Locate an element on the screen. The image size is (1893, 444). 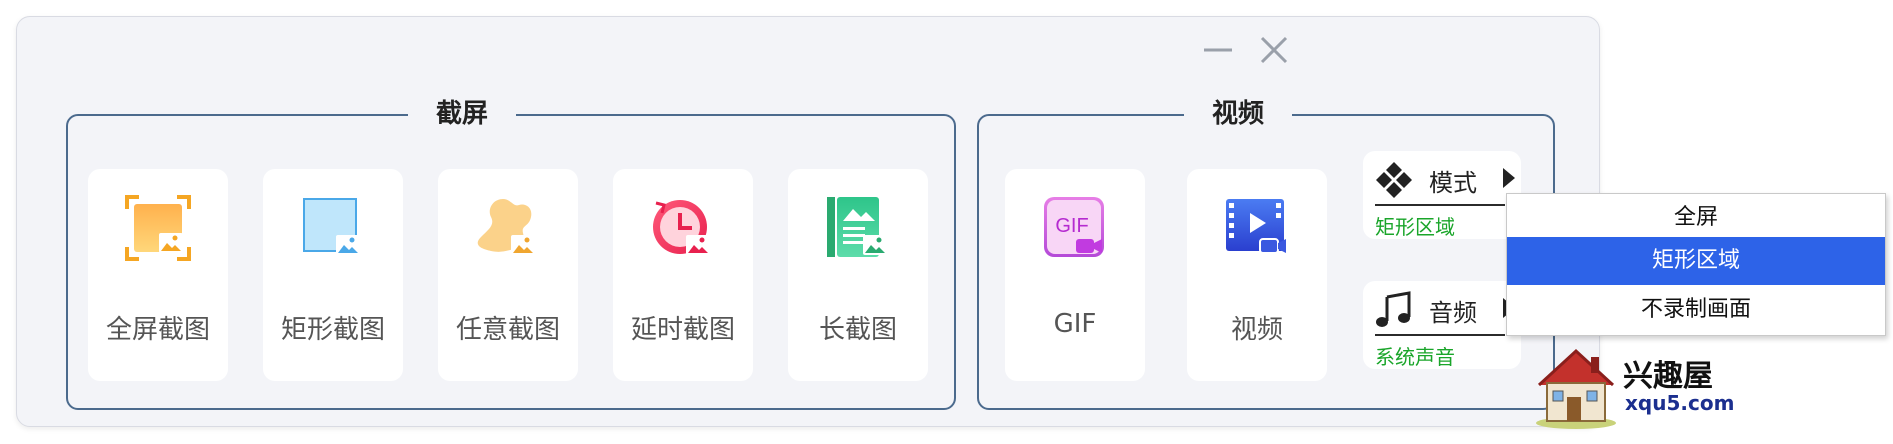
mode-value: 矩形区域 is located at coordinates (1415, 227).